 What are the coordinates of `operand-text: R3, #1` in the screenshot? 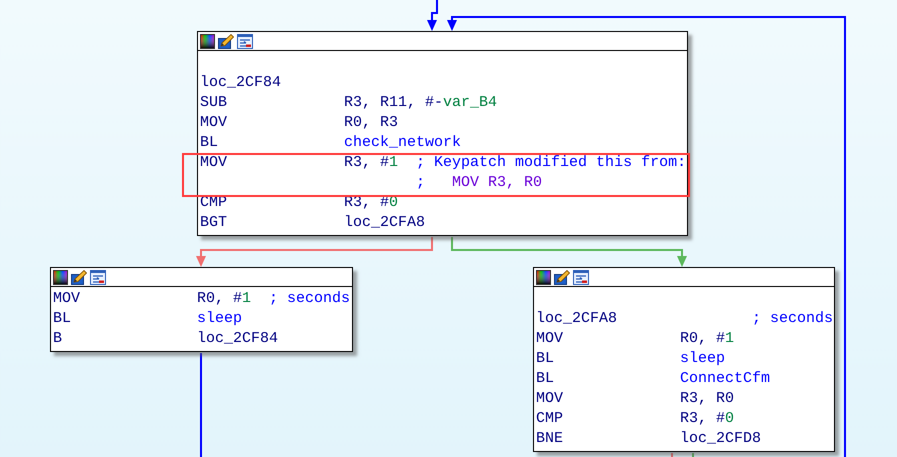 It's located at (371, 163).